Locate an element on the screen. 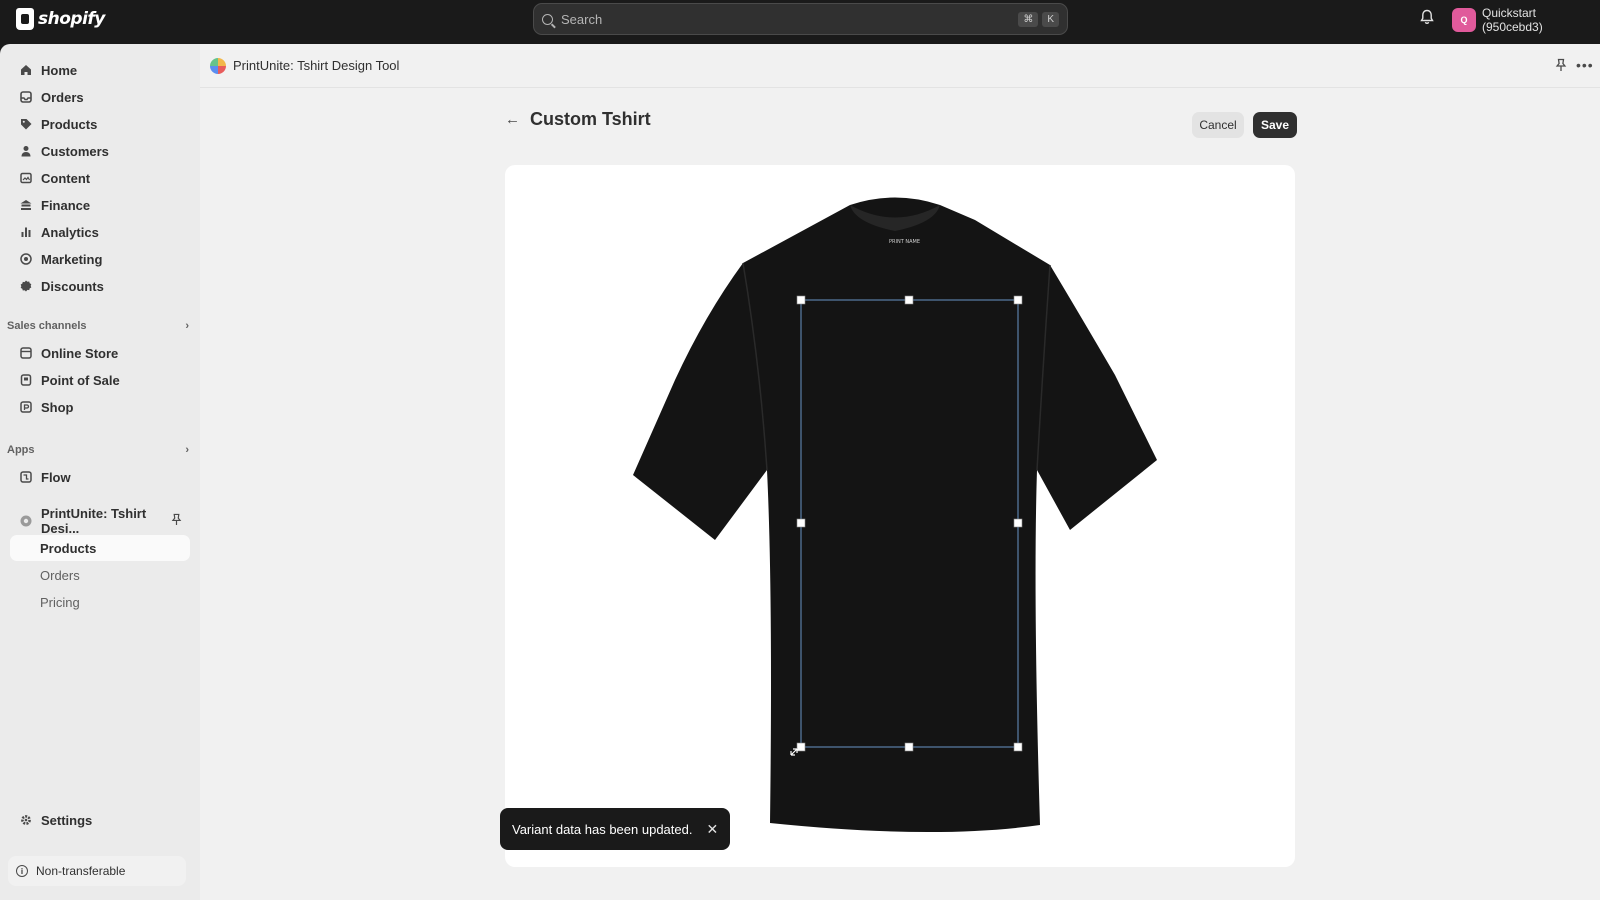  non-transferable-label: Non-transferable is located at coordinates (81, 871).